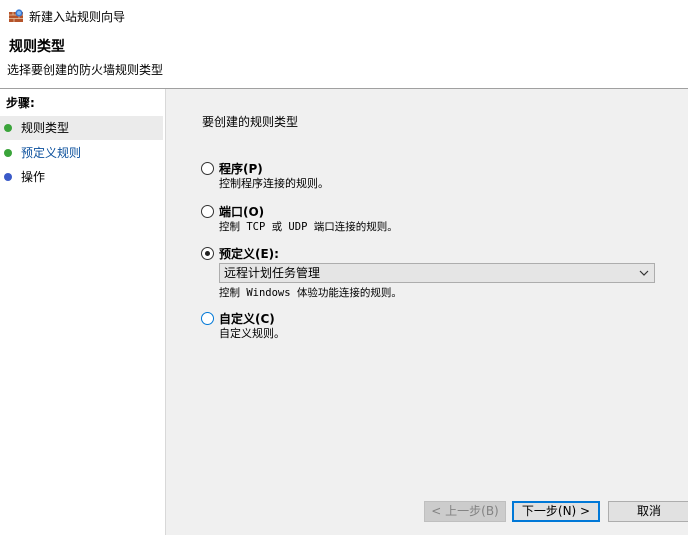 This screenshot has height=535, width=688. I want to click on next-button: 下一步(N) >, so click(556, 511).